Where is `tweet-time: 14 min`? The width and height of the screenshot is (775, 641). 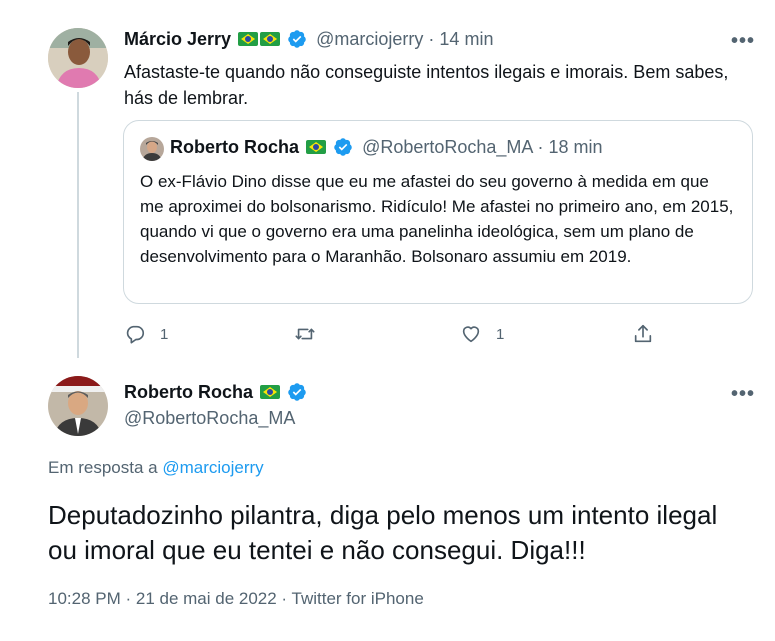
tweet-time: 14 min is located at coordinates (466, 39).